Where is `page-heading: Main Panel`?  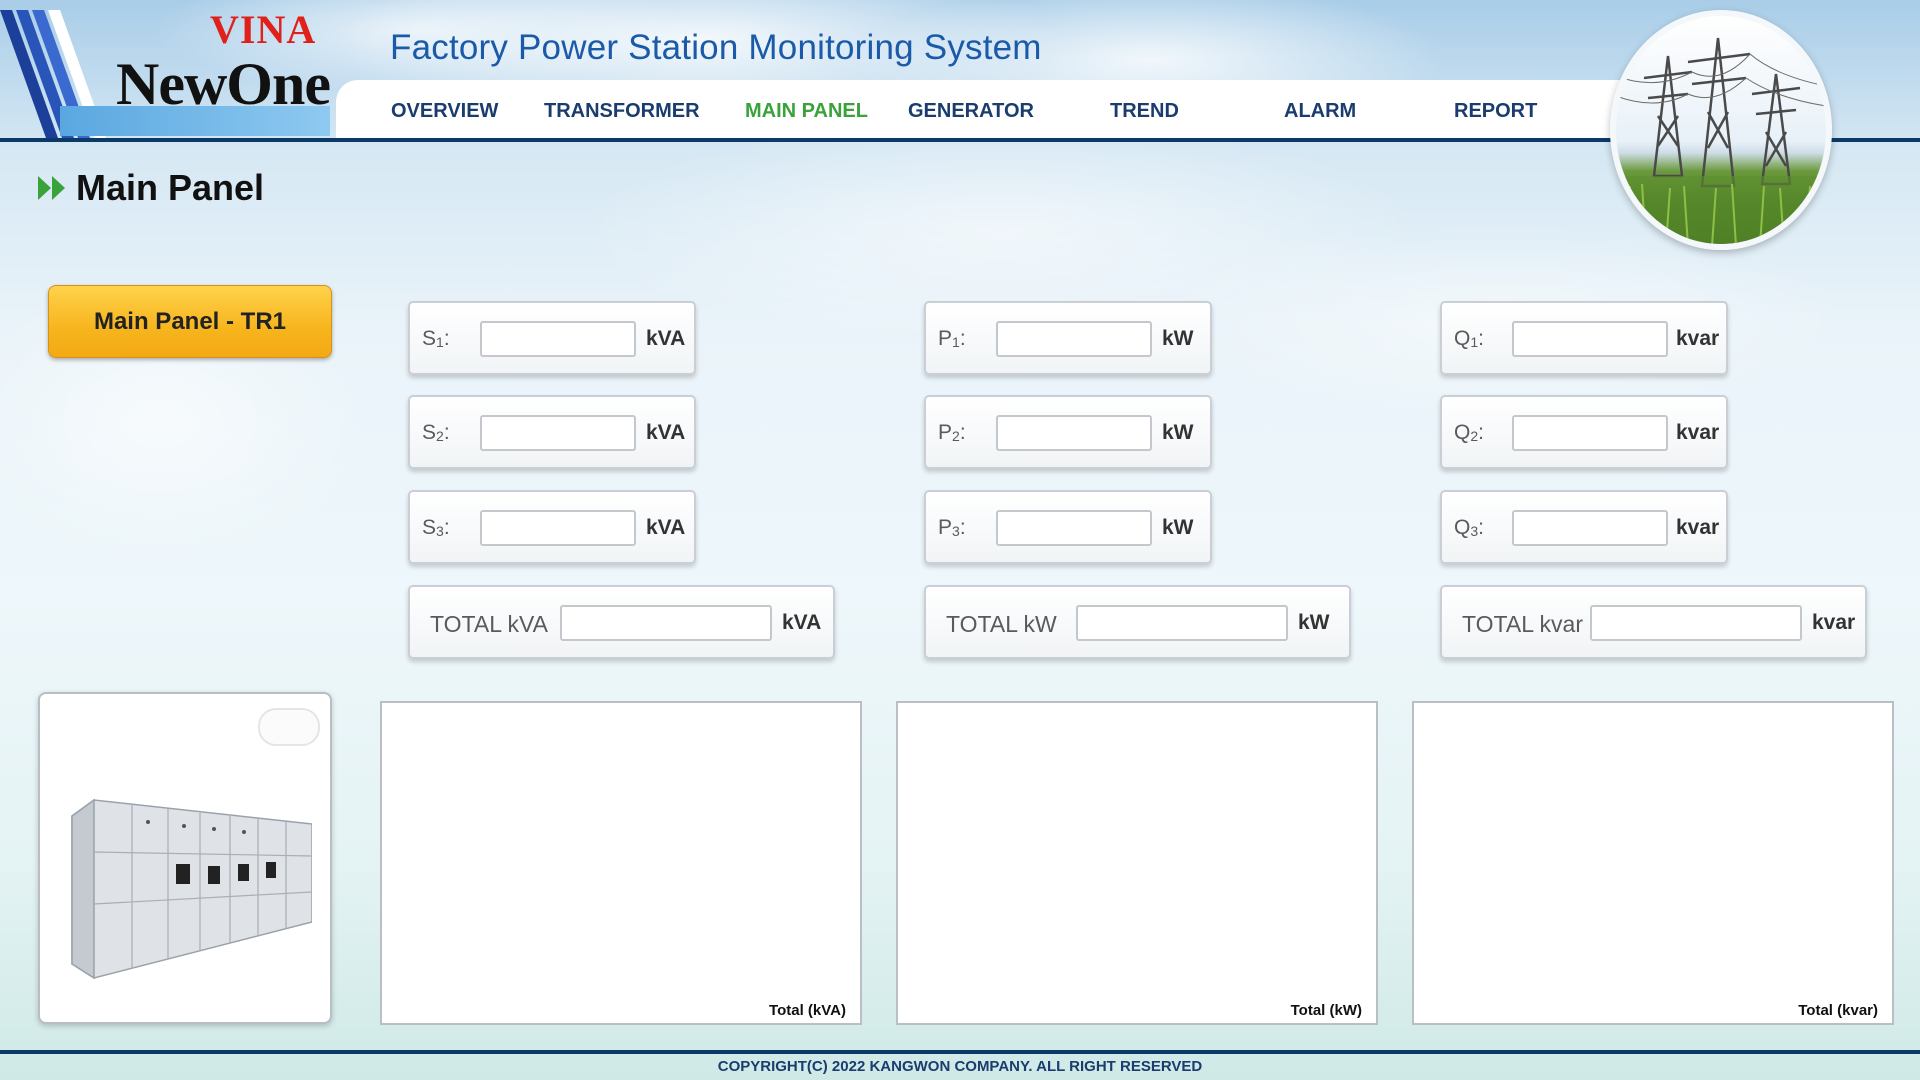
page-heading: Main Panel is located at coordinates (150, 188).